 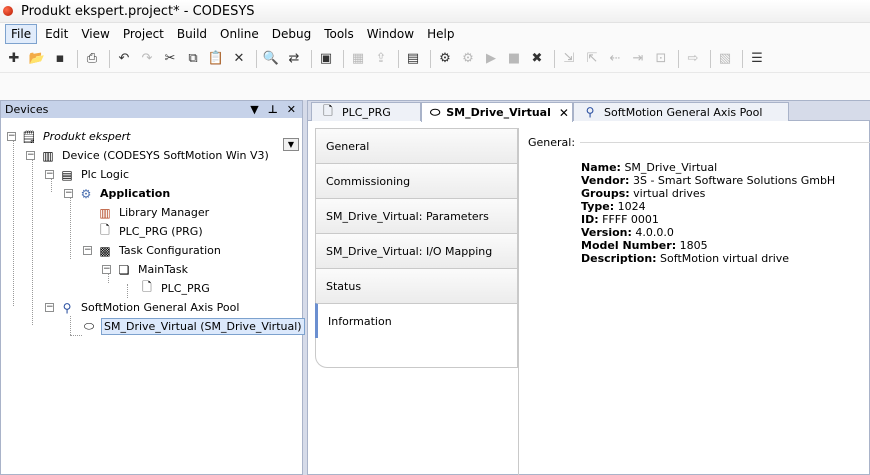 What do you see at coordinates (147, 59) in the screenshot?
I see `redo-icon: ↷` at bounding box center [147, 59].